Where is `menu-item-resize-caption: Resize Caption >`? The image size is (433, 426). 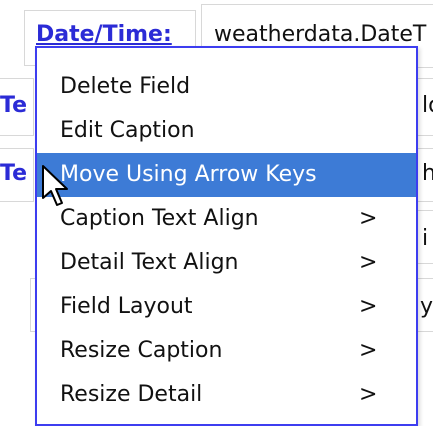
menu-item-resize-caption: Resize Caption > is located at coordinates (226, 351).